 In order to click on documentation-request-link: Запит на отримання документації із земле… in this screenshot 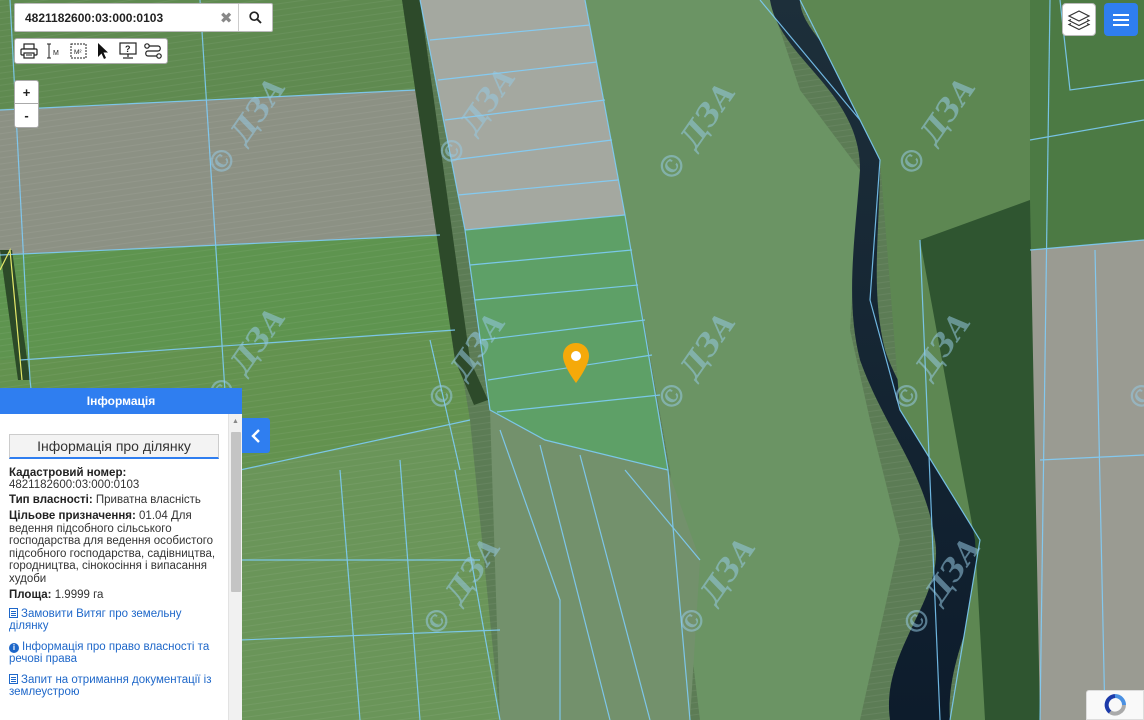, I will do `click(114, 686)`.